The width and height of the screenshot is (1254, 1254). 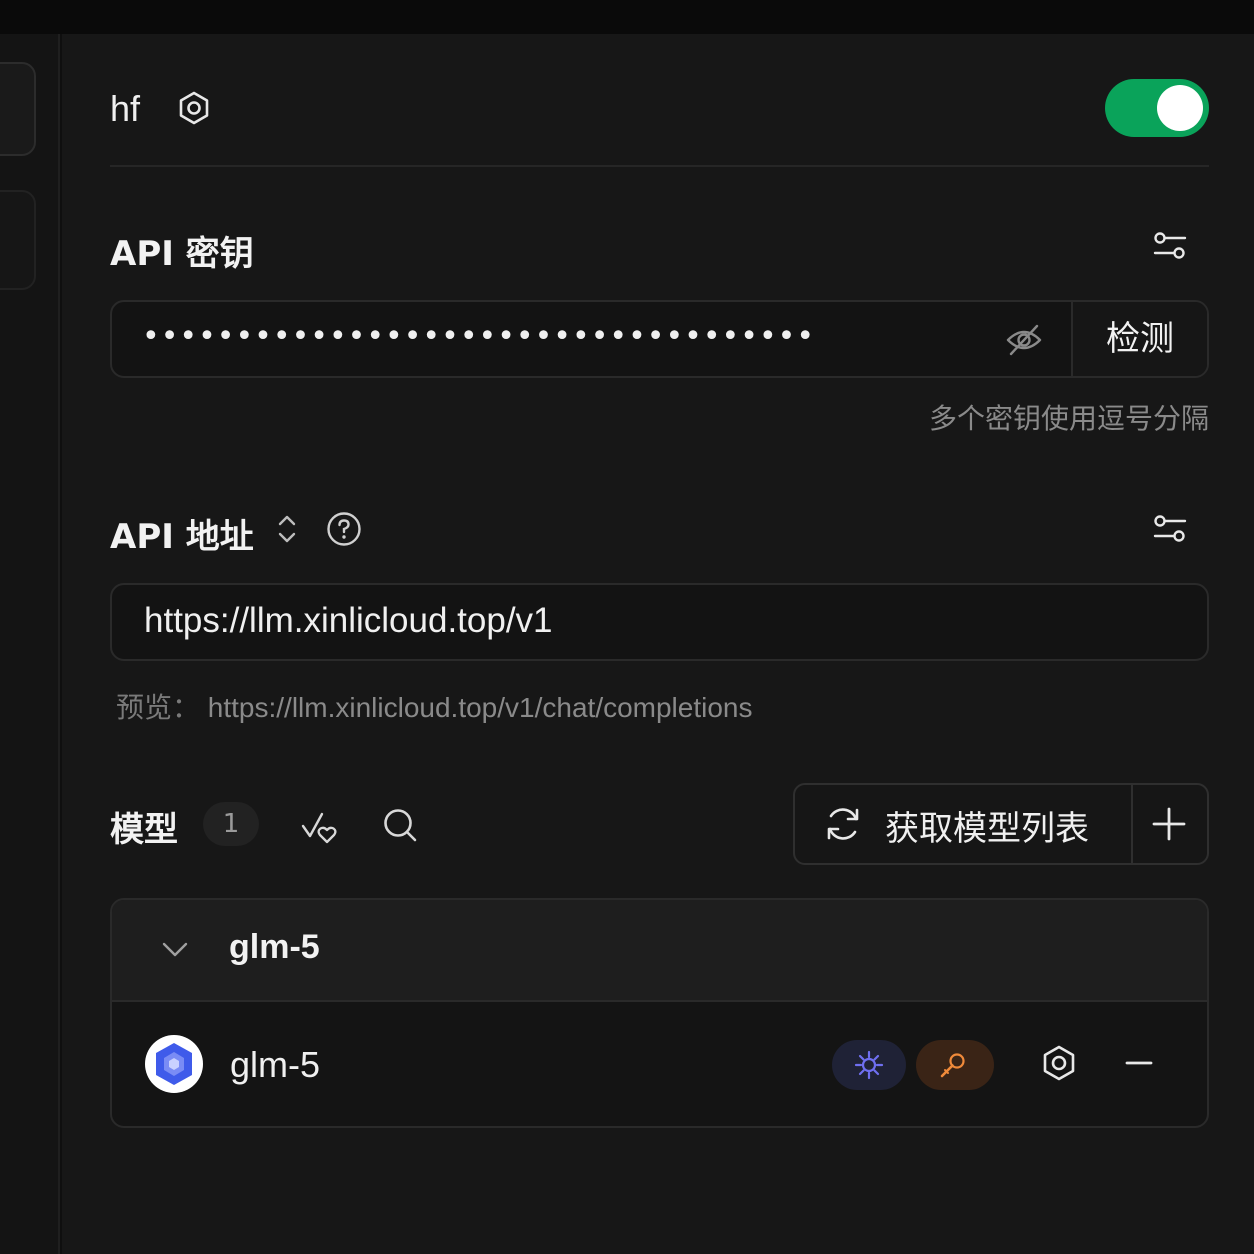 What do you see at coordinates (1024, 340) in the screenshot?
I see `eye-off-icon` at bounding box center [1024, 340].